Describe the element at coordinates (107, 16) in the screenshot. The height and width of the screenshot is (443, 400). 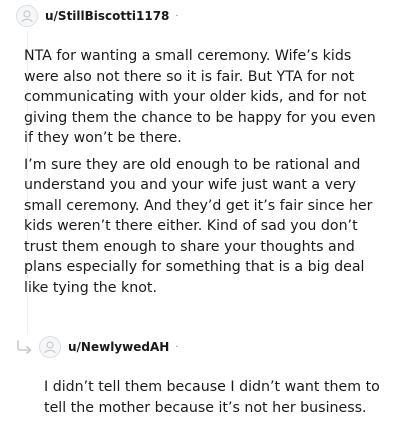
I see `comment-author: u/StillBiscotti1178` at that location.